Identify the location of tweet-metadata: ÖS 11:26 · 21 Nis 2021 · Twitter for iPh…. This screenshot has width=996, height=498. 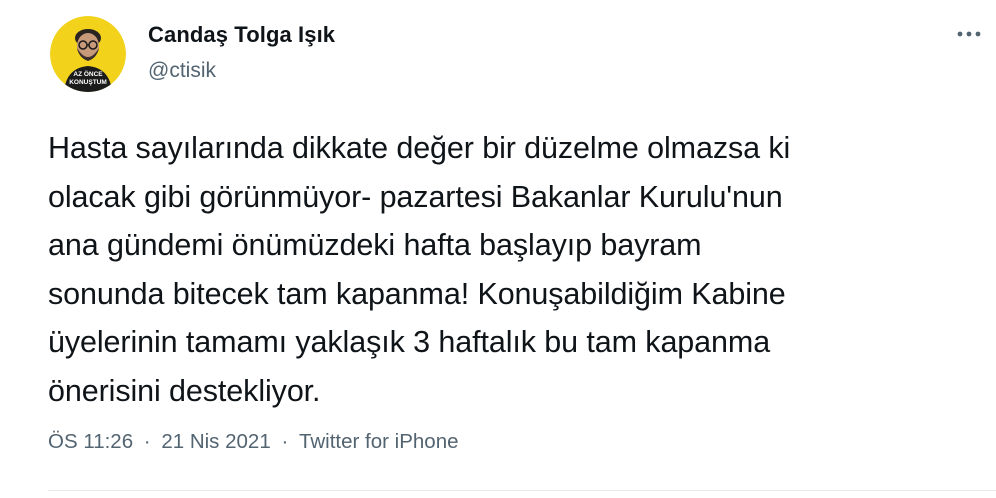
(253, 442).